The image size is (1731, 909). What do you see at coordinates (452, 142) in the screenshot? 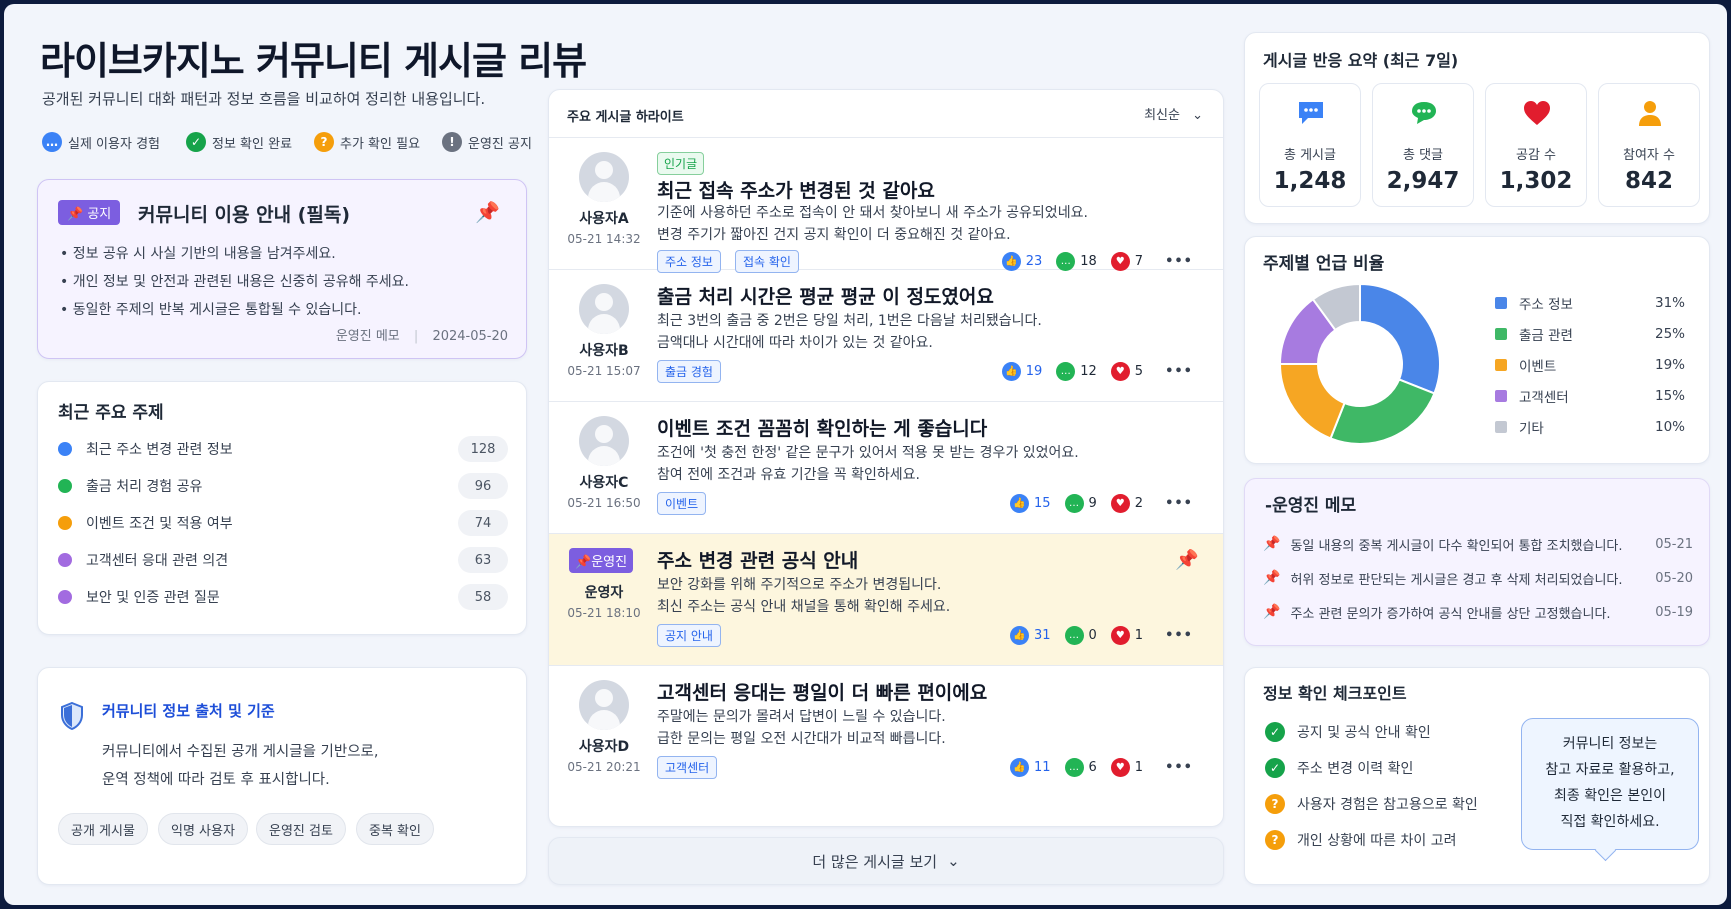
I see `alert-icon: !` at bounding box center [452, 142].